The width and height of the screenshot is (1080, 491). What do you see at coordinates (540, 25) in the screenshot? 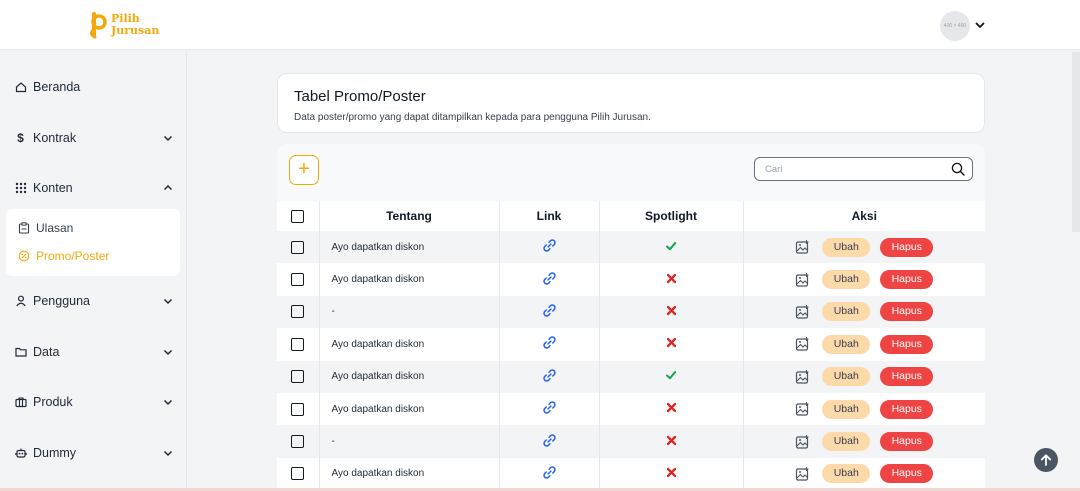
I see `top-bar: Pilih Jurusan 400 × 400` at bounding box center [540, 25].